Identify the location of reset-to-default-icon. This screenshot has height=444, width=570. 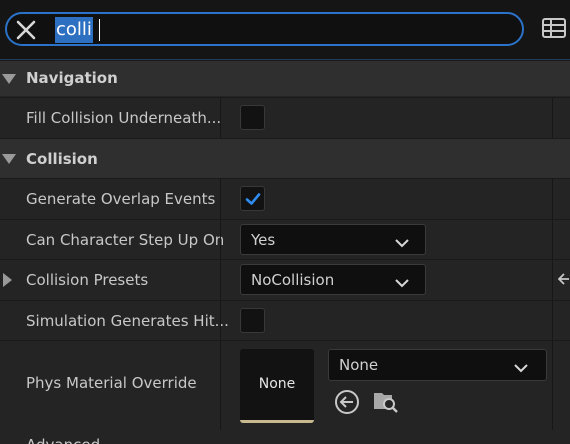
(563, 281).